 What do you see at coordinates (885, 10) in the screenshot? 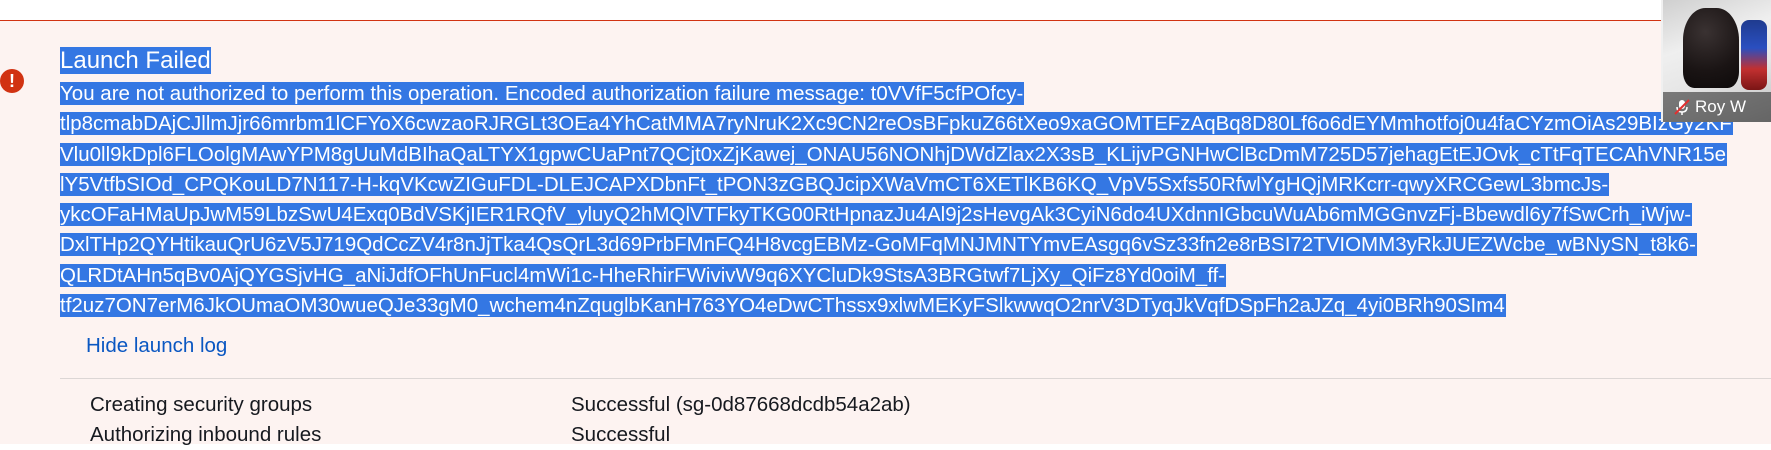
I see `page-header-strip` at bounding box center [885, 10].